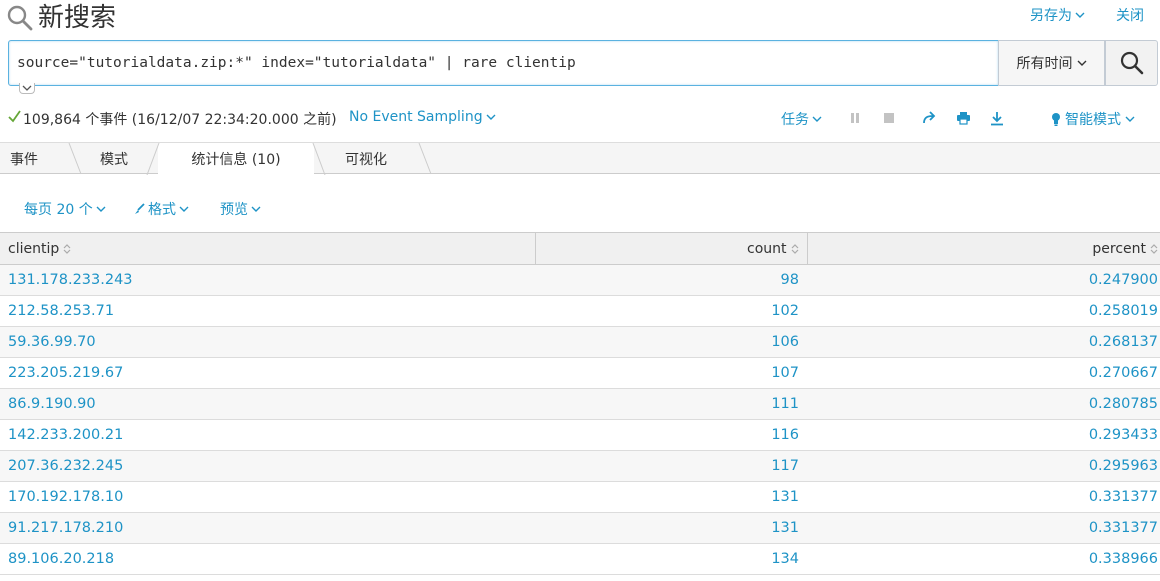 The width and height of the screenshot is (1160, 581). Describe the element at coordinates (1056, 119) in the screenshot. I see `lightbulb-icon` at that location.